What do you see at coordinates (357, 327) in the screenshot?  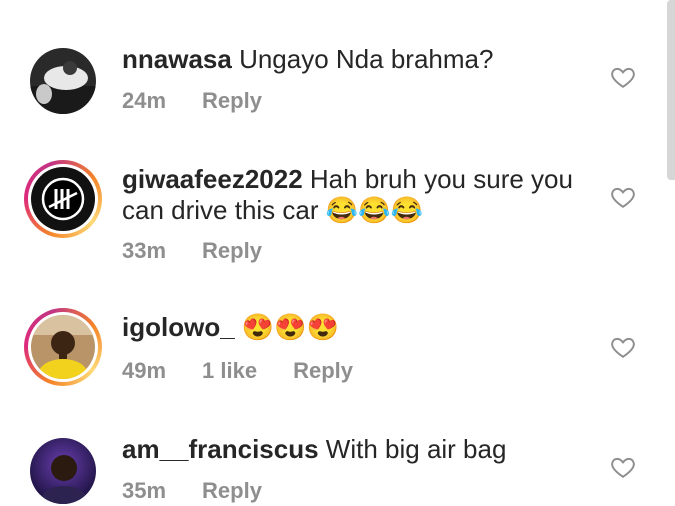 I see `comment-text: igolowo_ 😍😍😍` at bounding box center [357, 327].